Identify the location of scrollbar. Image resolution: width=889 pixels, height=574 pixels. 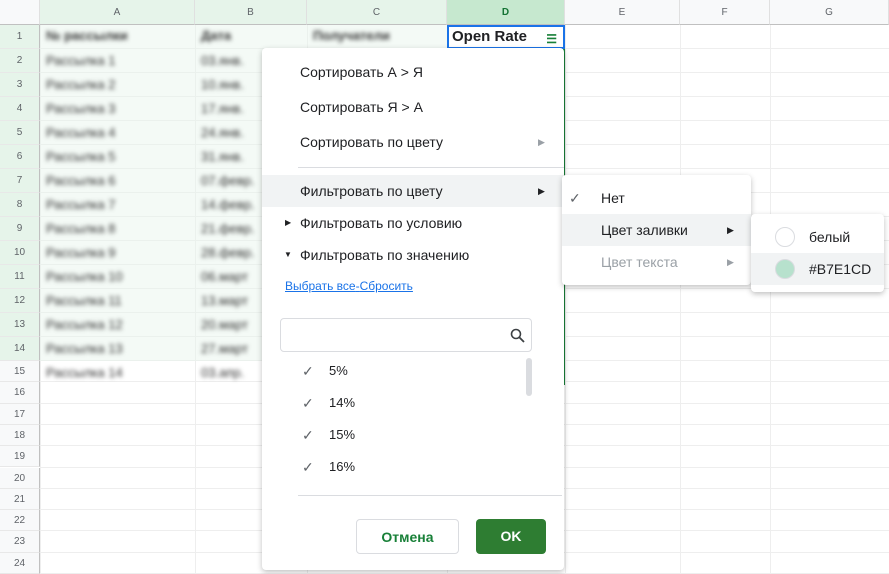
(529, 377).